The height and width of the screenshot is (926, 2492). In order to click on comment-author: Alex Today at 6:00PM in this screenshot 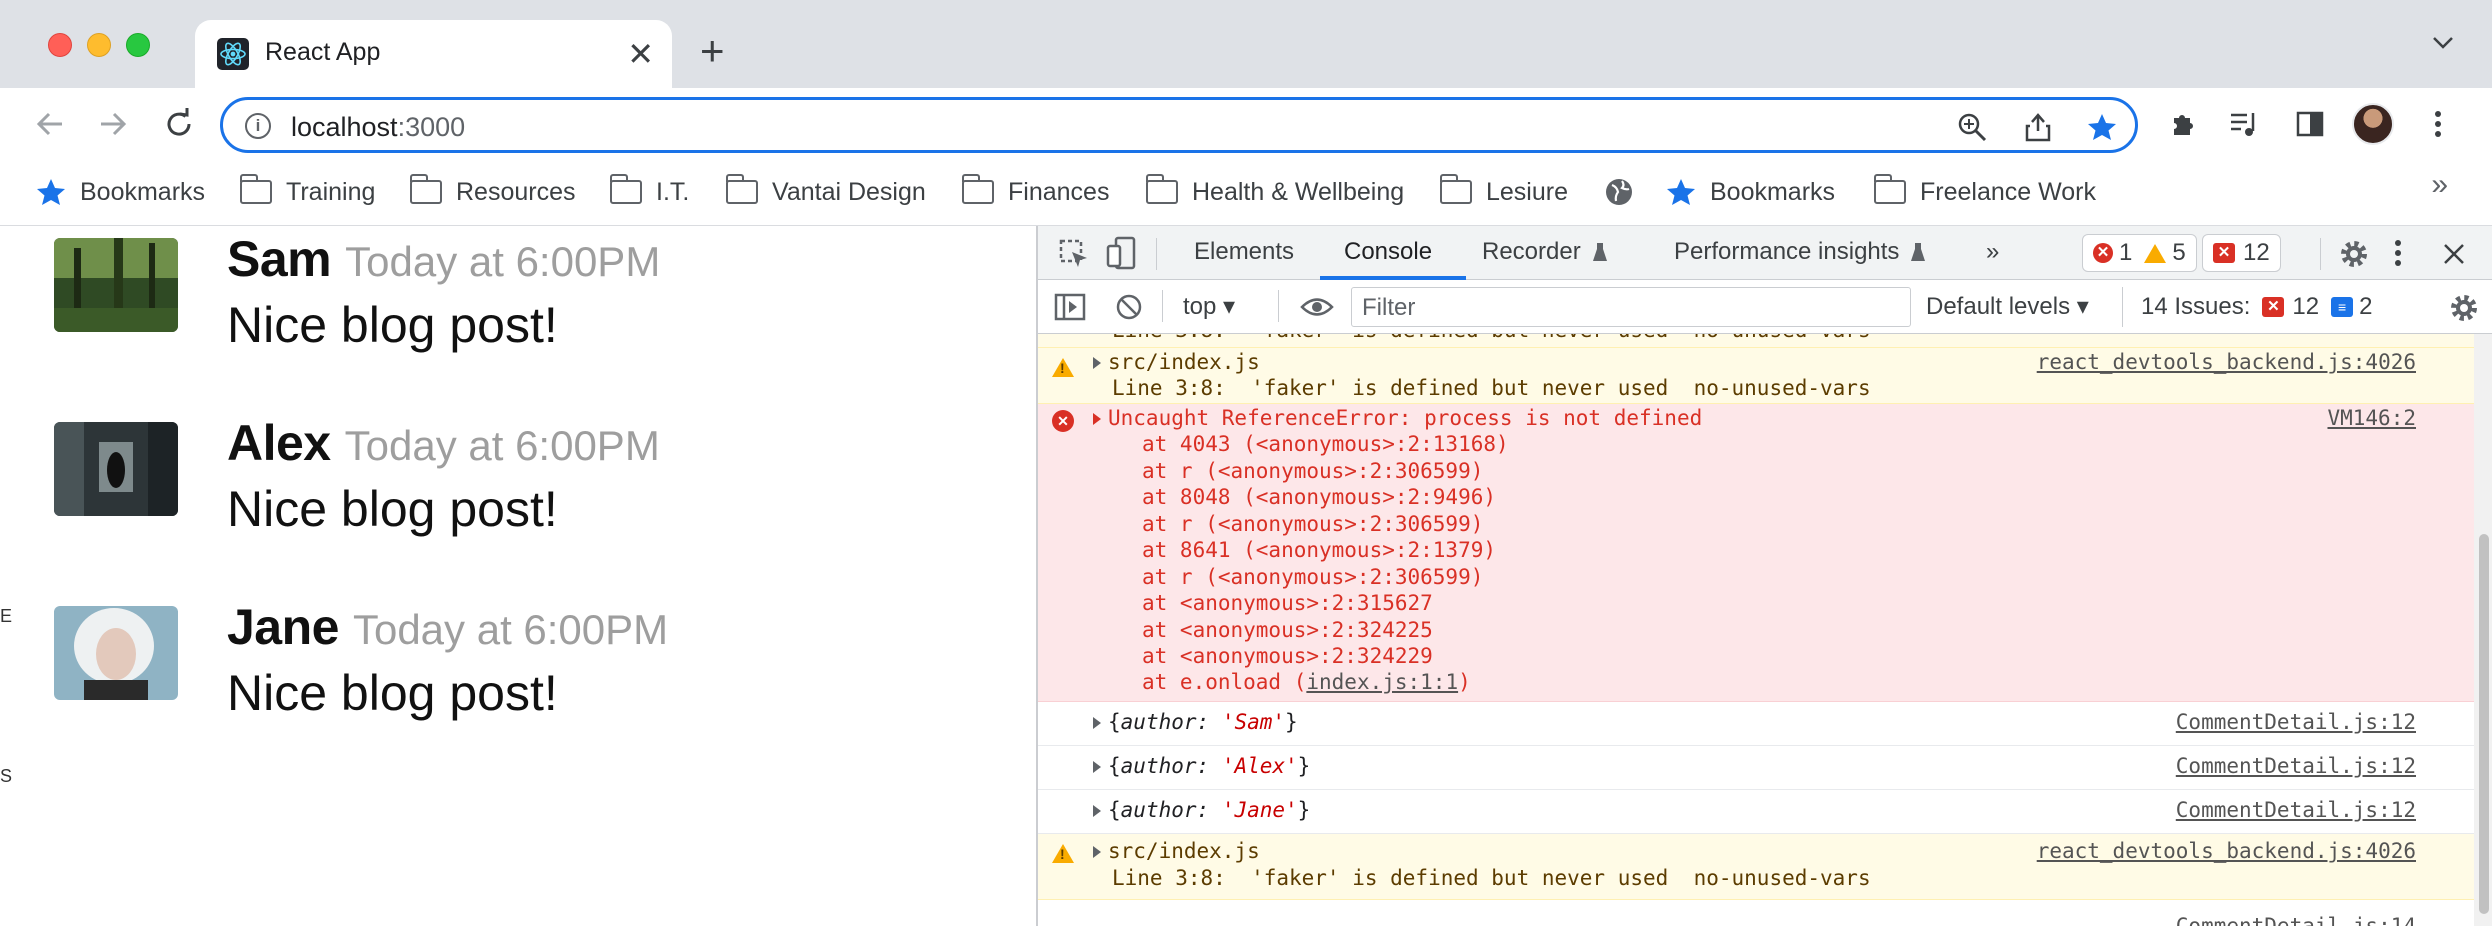, I will do `click(443, 443)`.